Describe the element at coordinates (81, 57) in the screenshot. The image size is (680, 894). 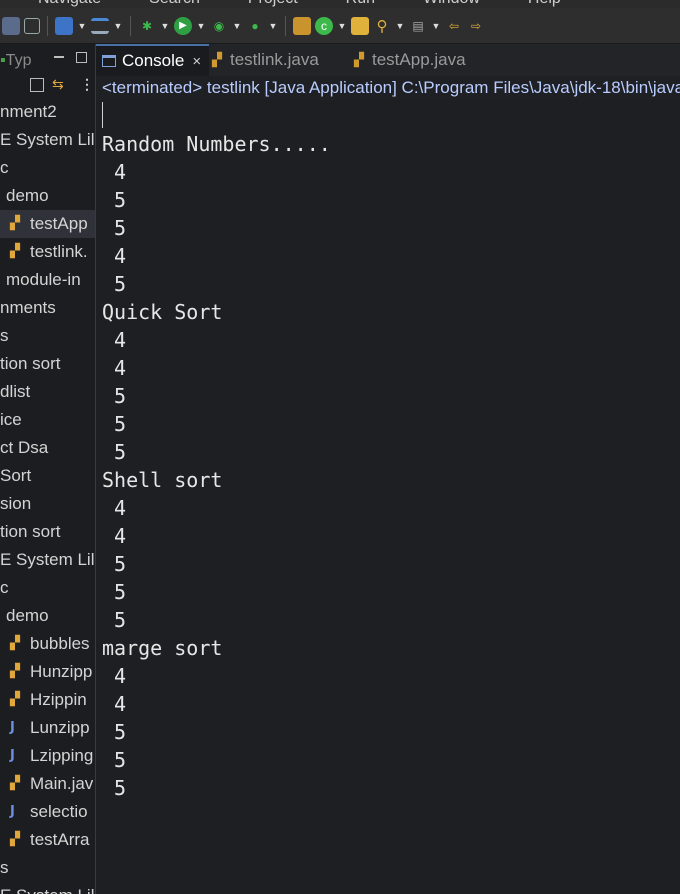
I see `maximize-icon` at that location.